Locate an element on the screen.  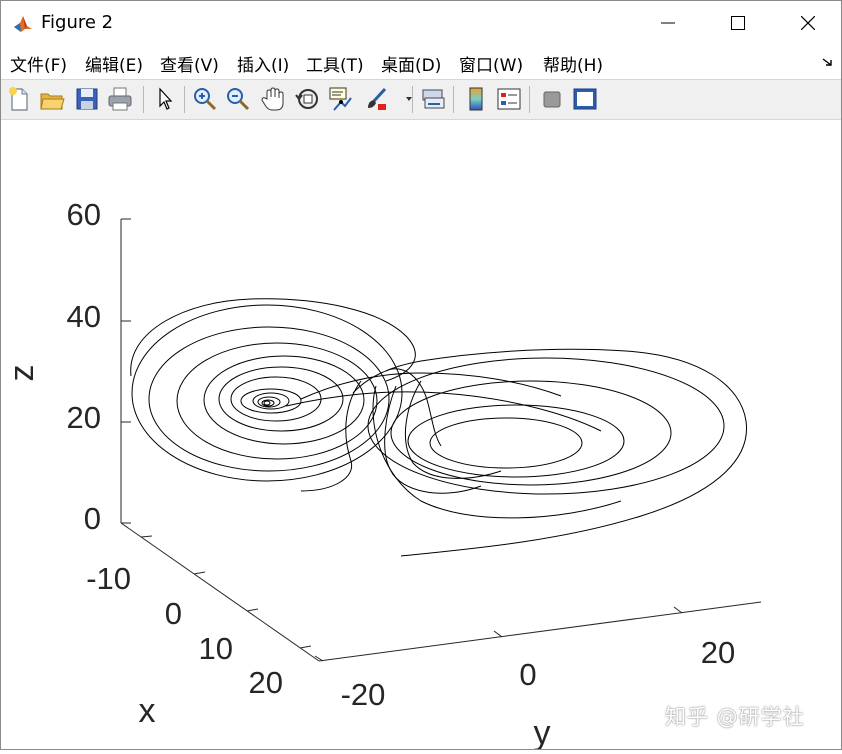
figure-toolbar is located at coordinates (421, 99).